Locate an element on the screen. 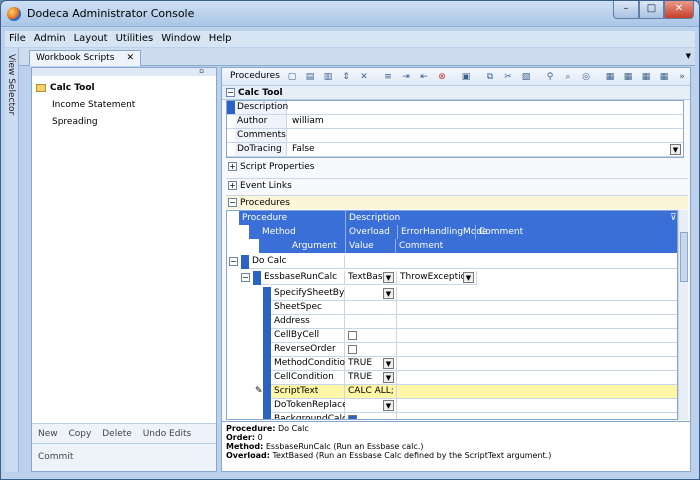 The width and height of the screenshot is (700, 480). menu-file: File is located at coordinates (17, 39).